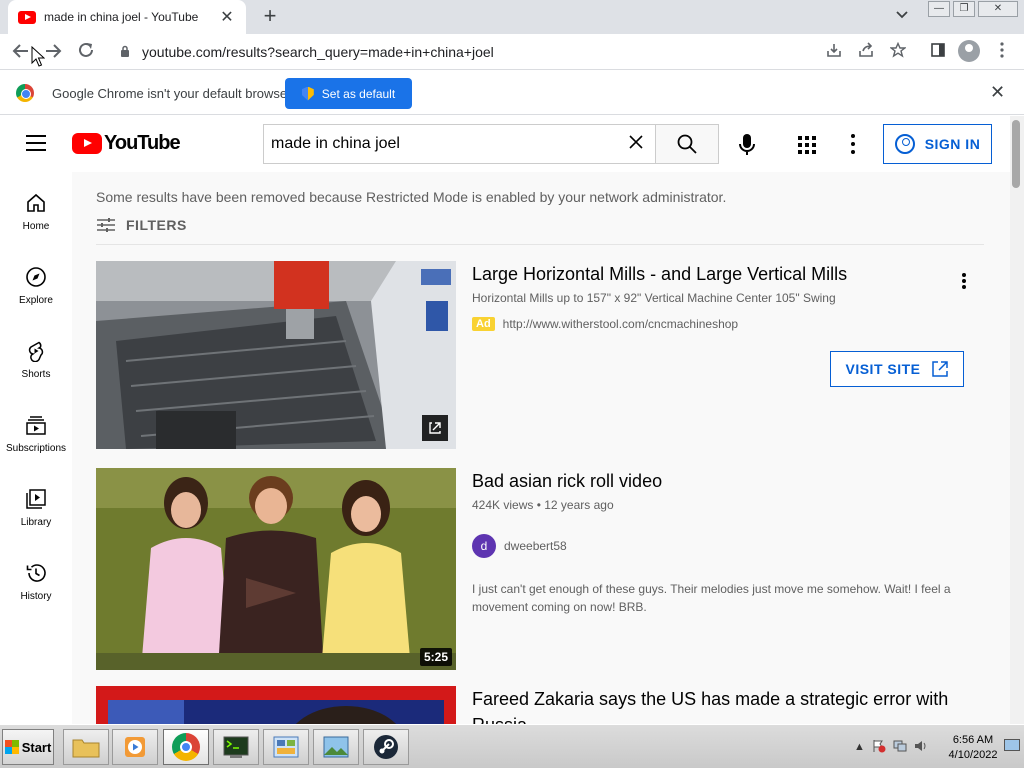 The image size is (1024, 768). I want to click on search-box, so click(459, 144).